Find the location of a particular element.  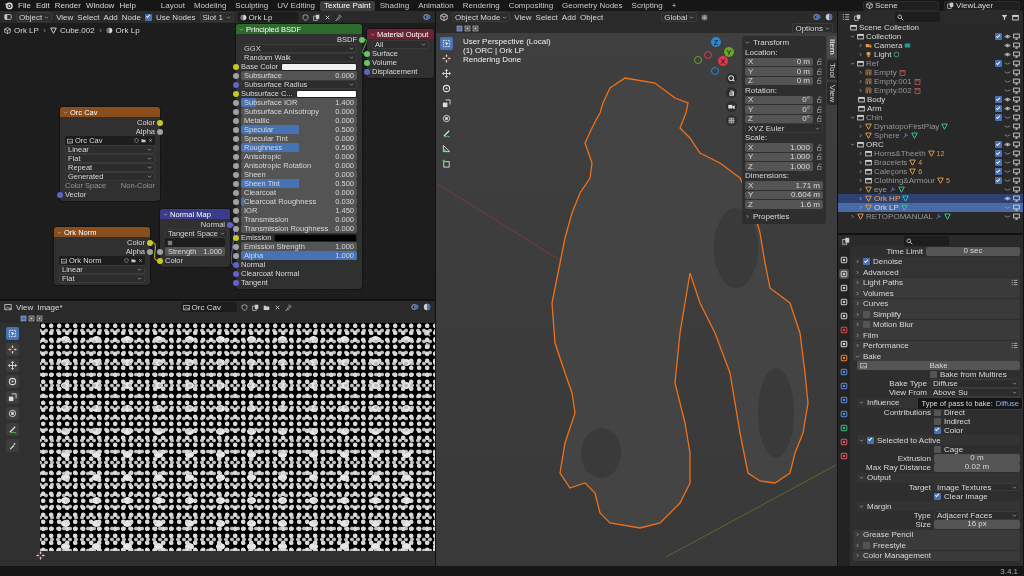

group-label: Location: is located at coordinates (761, 52).